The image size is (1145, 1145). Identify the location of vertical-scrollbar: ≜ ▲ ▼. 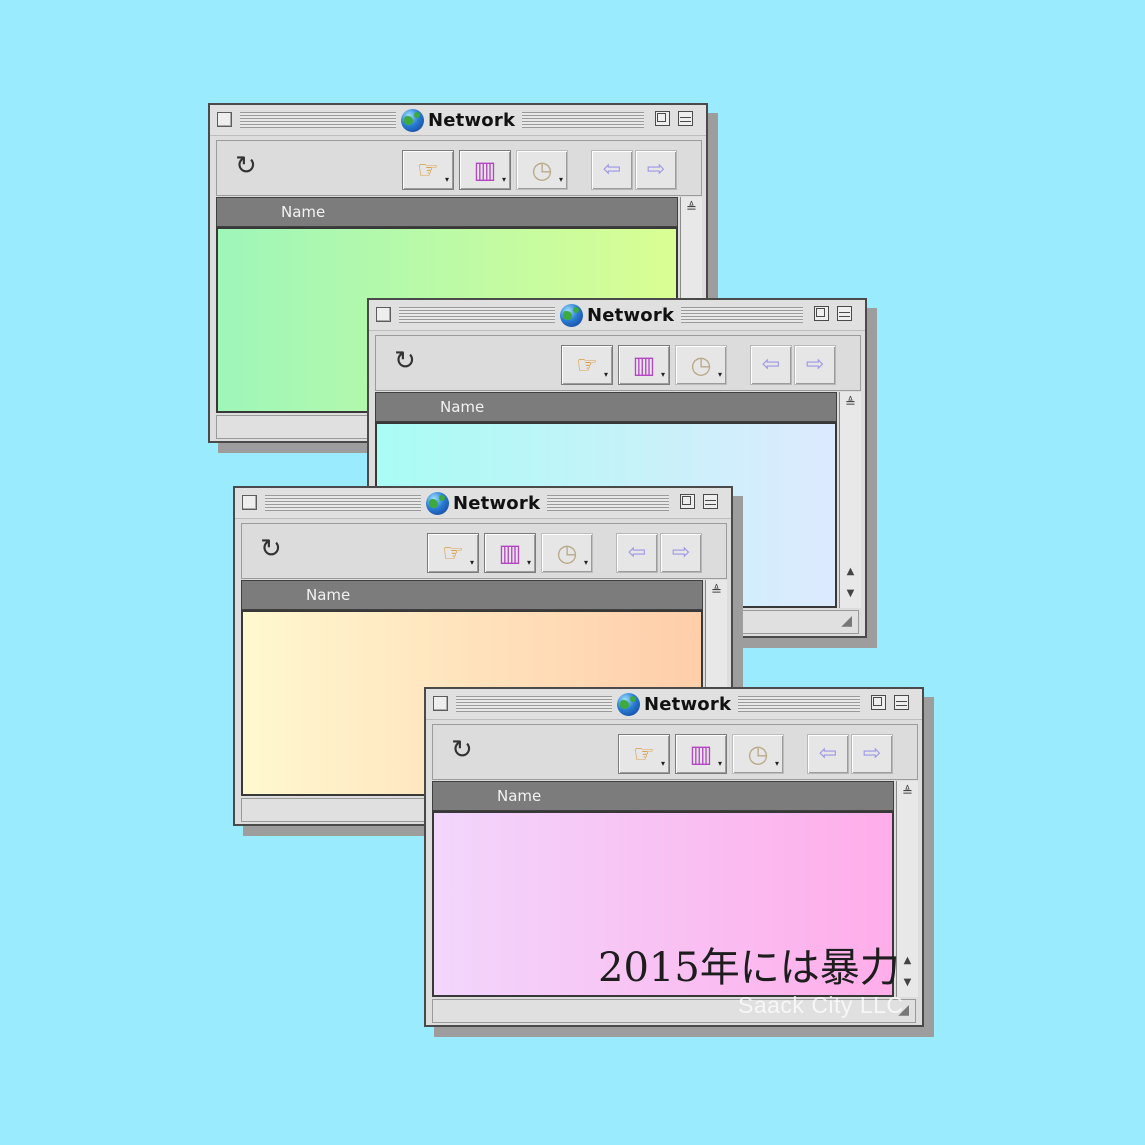
(850, 500).